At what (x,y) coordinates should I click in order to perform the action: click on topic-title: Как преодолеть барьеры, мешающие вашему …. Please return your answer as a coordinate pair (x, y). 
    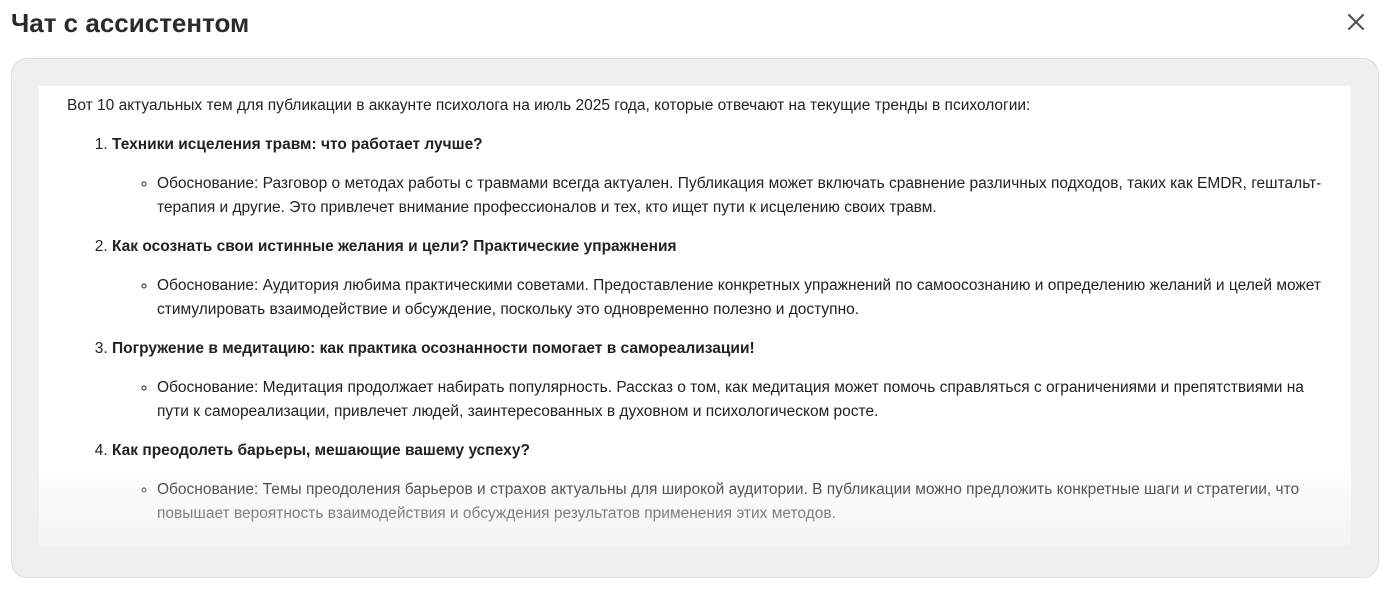
    Looking at the image, I should click on (321, 450).